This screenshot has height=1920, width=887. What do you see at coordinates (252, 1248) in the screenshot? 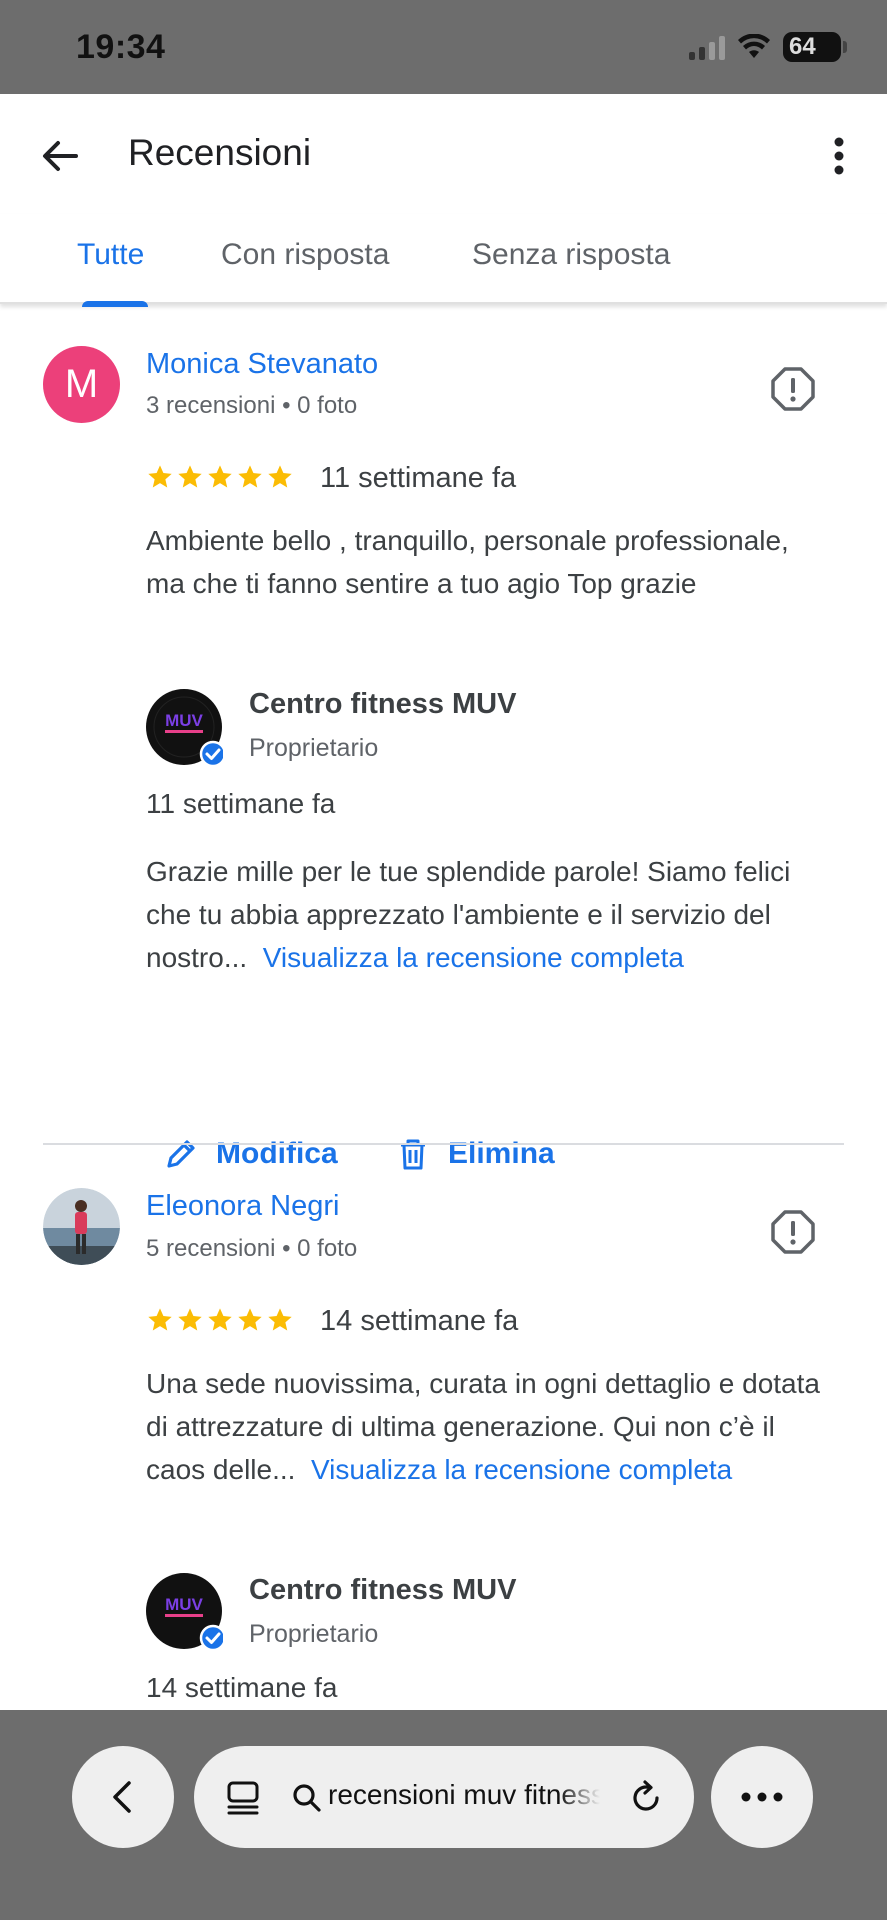
I see `reviewer-meta: 5 recensioni • 0 foto` at bounding box center [252, 1248].